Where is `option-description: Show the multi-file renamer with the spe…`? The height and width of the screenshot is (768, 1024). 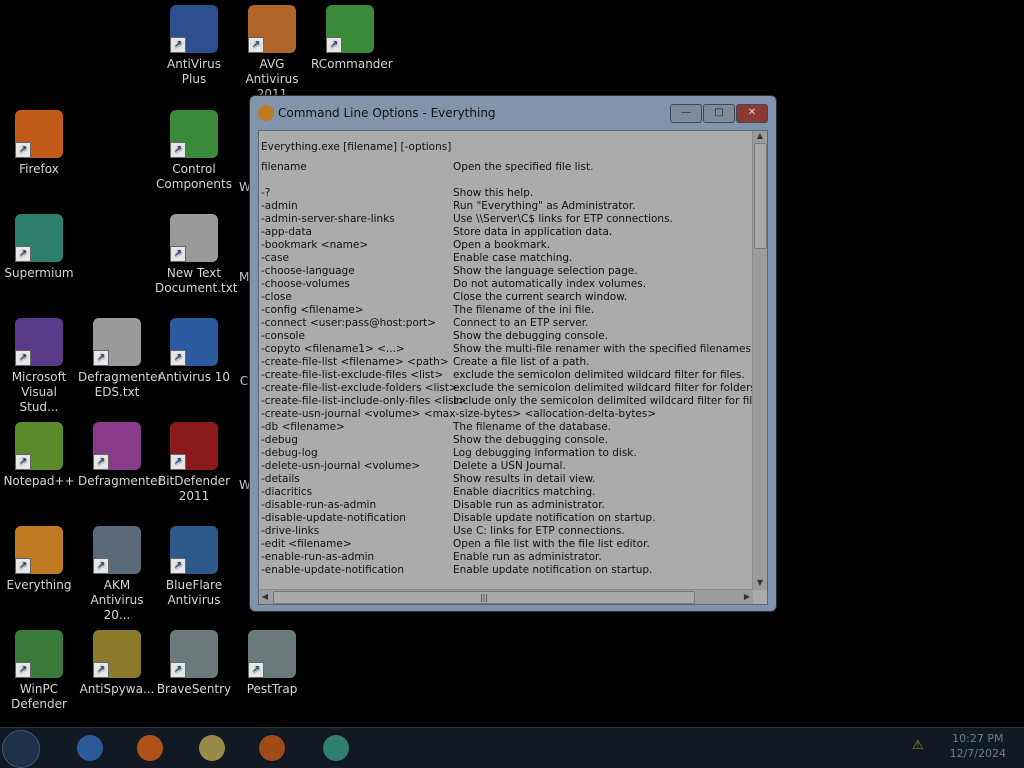 option-description: Show the multi-file renamer with the spe… is located at coordinates (603, 349).